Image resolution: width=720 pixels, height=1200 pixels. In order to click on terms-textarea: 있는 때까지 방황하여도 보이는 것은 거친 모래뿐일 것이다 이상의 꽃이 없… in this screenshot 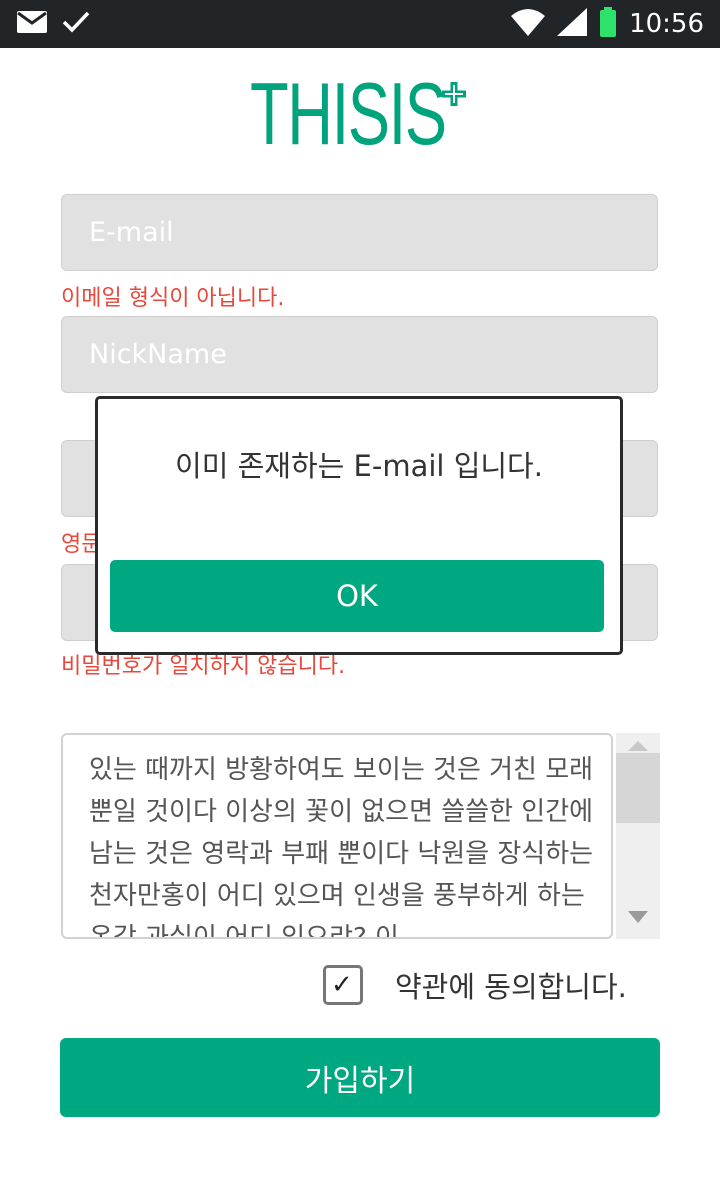, I will do `click(337, 836)`.